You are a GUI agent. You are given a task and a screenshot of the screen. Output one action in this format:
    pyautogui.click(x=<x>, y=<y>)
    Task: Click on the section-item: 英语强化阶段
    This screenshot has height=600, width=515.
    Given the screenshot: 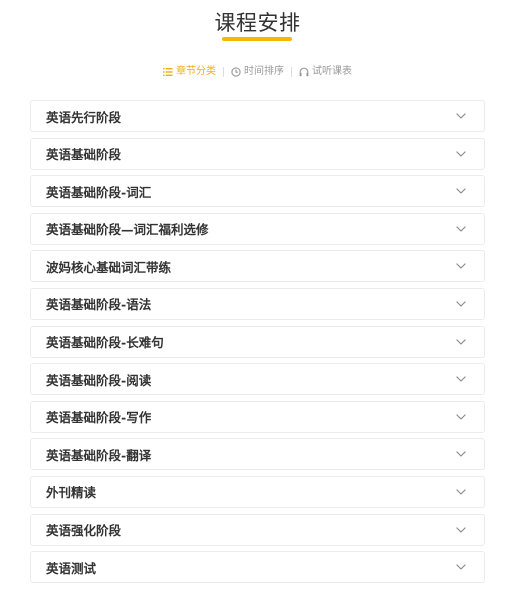 What is the action you would take?
    pyautogui.click(x=257, y=529)
    